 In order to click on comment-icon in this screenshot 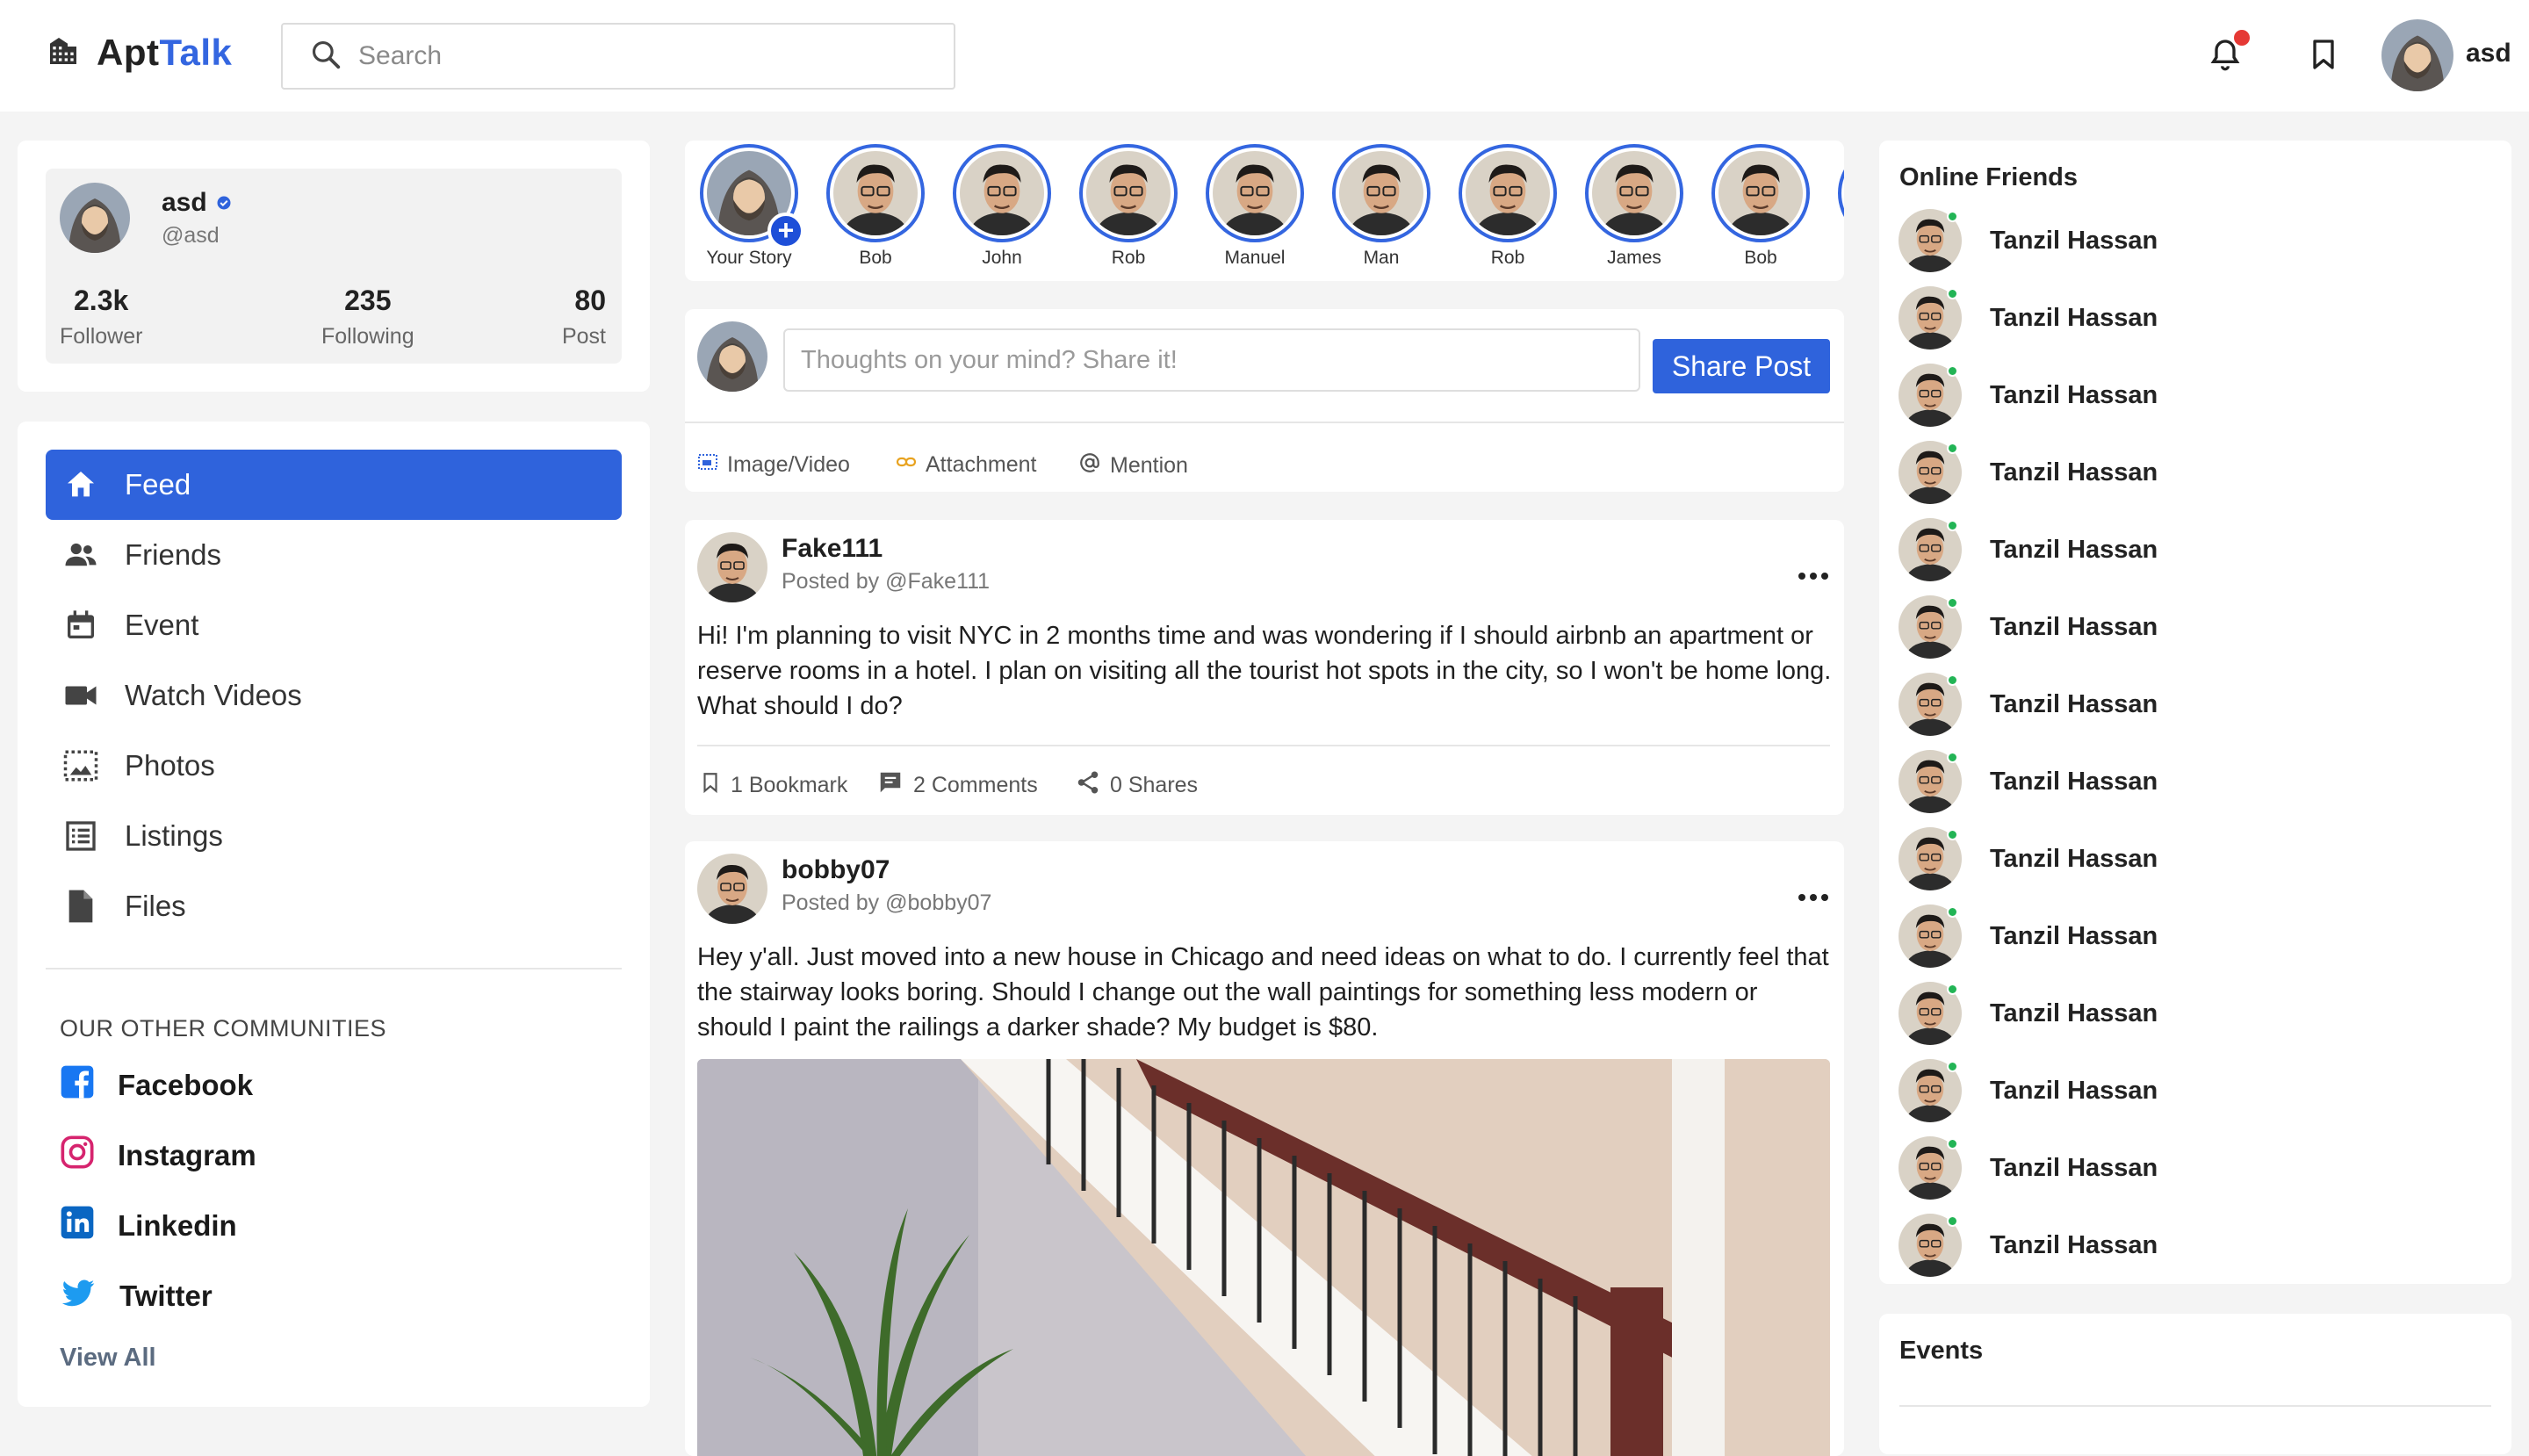, I will do `click(890, 785)`.